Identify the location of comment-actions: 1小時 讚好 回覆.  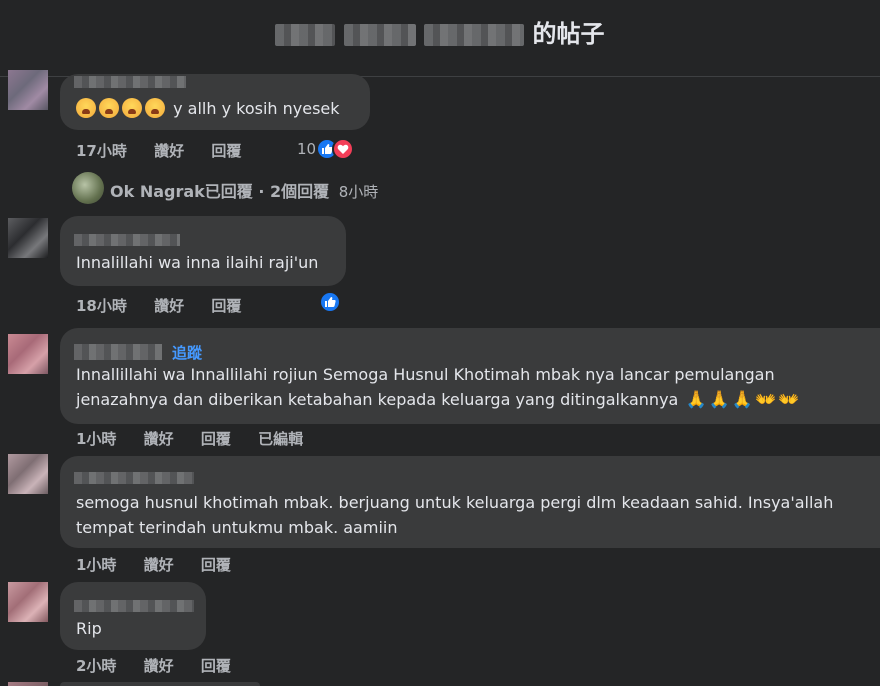
(164, 564).